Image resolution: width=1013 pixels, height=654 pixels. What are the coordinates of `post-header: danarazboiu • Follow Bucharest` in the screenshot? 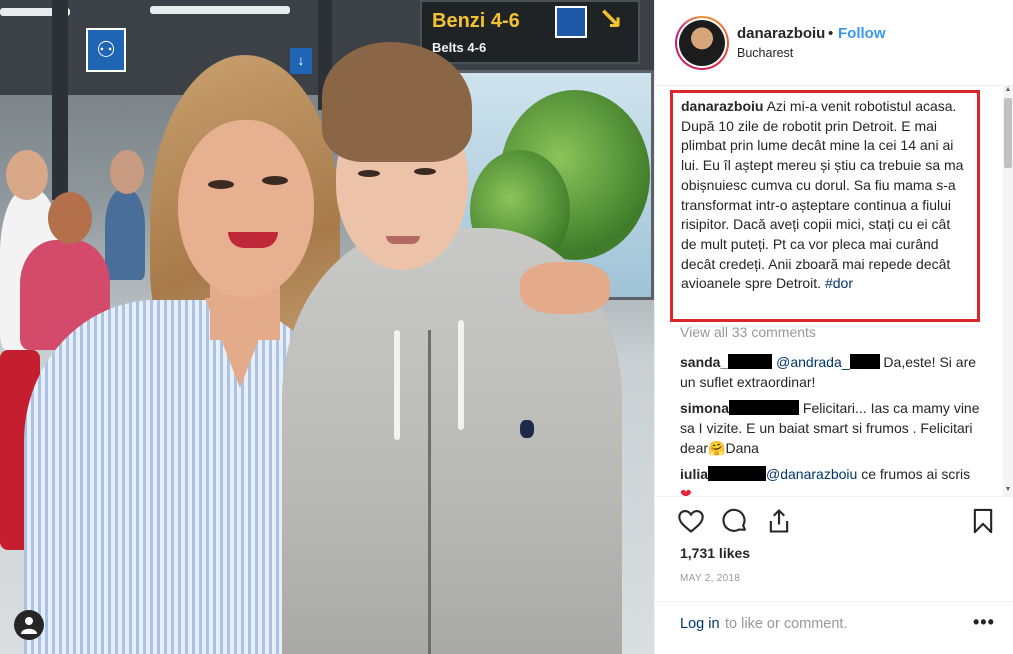 It's located at (834, 43).